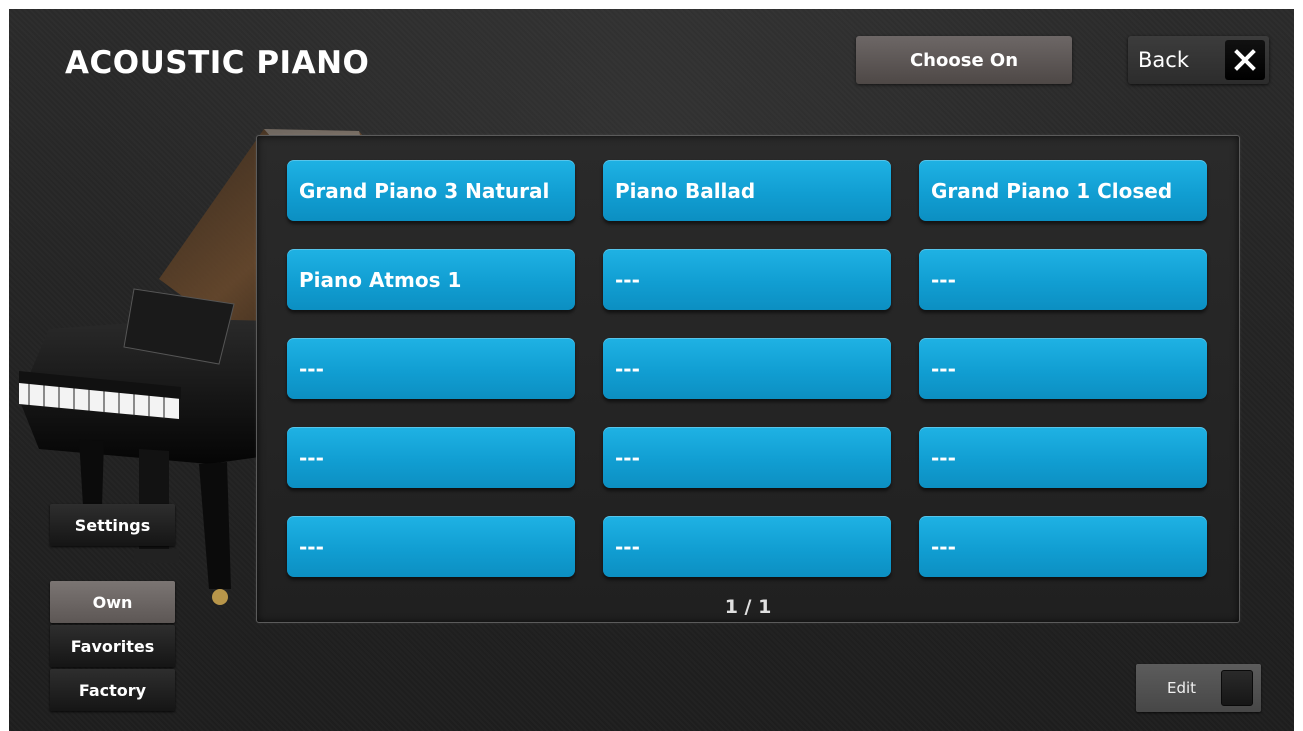 The image size is (1303, 731). Describe the element at coordinates (964, 60) in the screenshot. I see `choose-on-button: Choose On` at that location.